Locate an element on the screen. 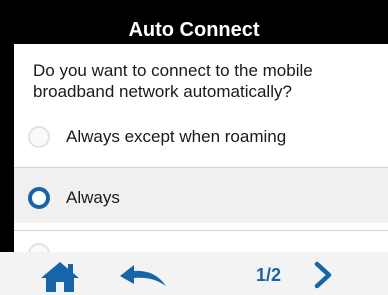  option-partially-visible is located at coordinates (201, 247).